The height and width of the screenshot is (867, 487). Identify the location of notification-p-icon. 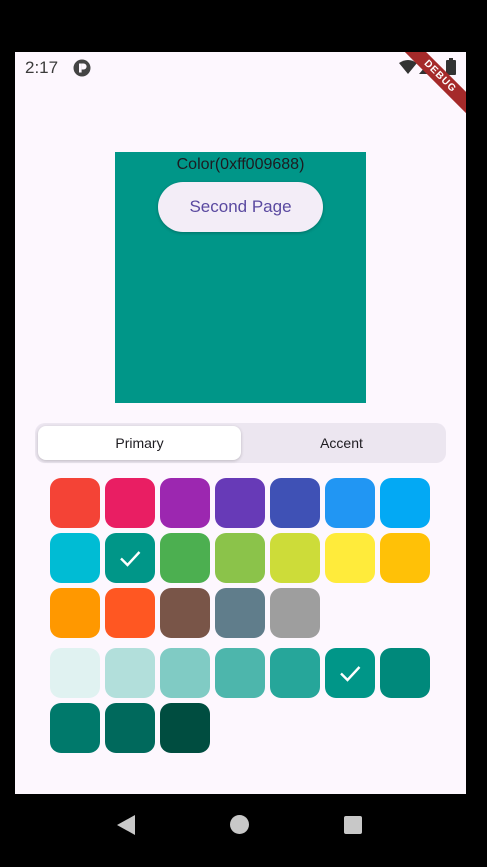
(82, 68).